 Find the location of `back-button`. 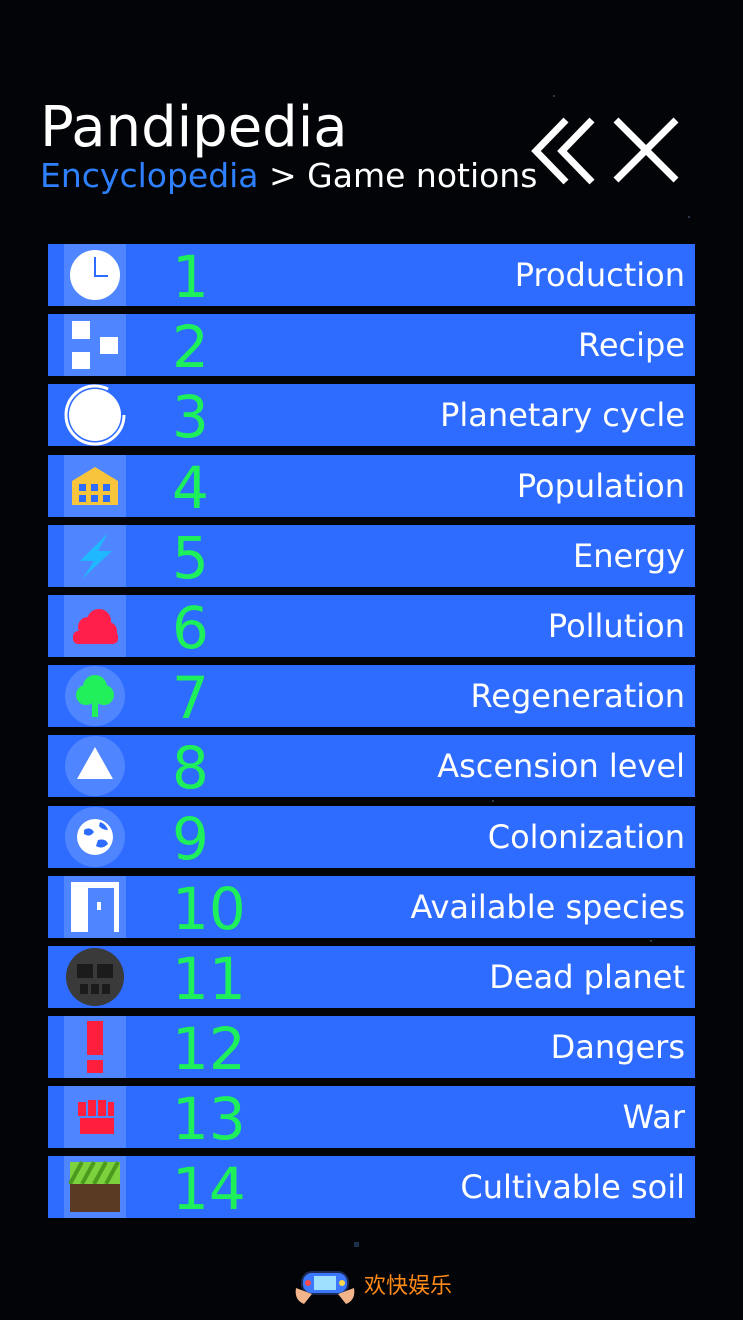

back-button is located at coordinates (564, 151).